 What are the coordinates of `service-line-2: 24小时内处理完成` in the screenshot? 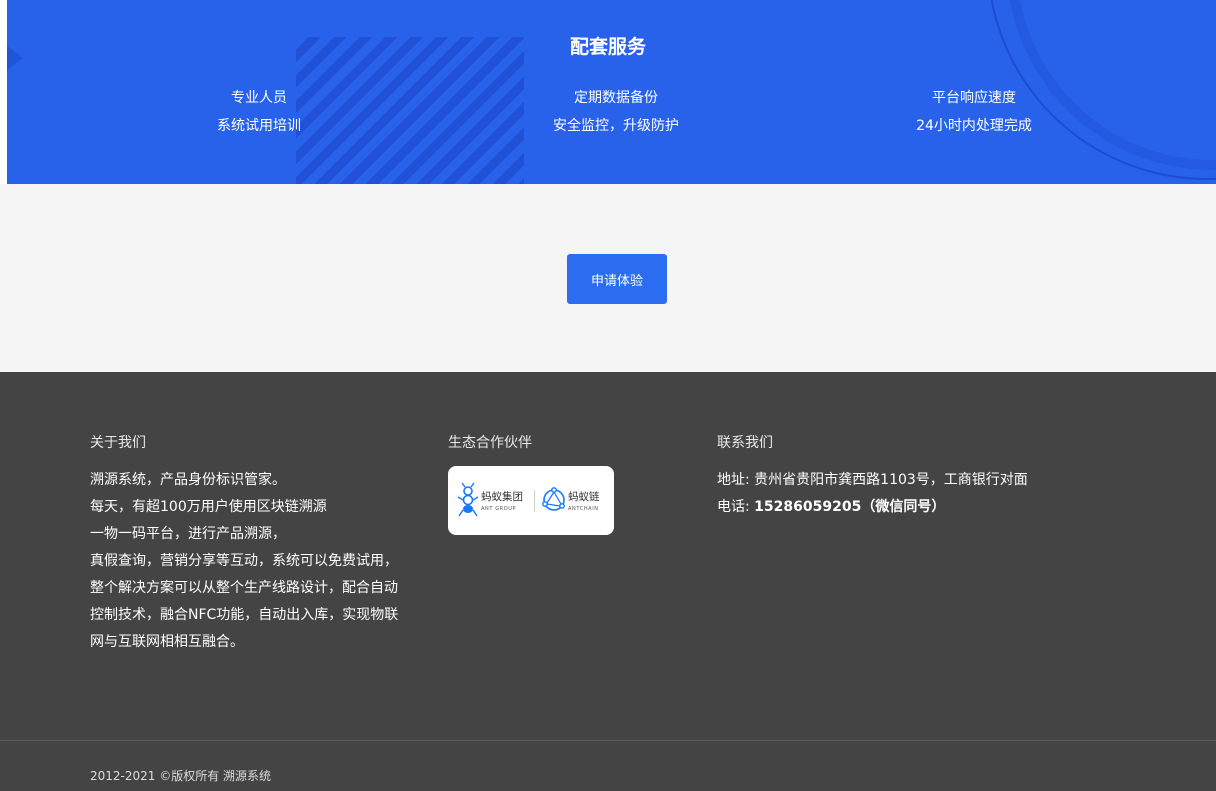 It's located at (974, 126).